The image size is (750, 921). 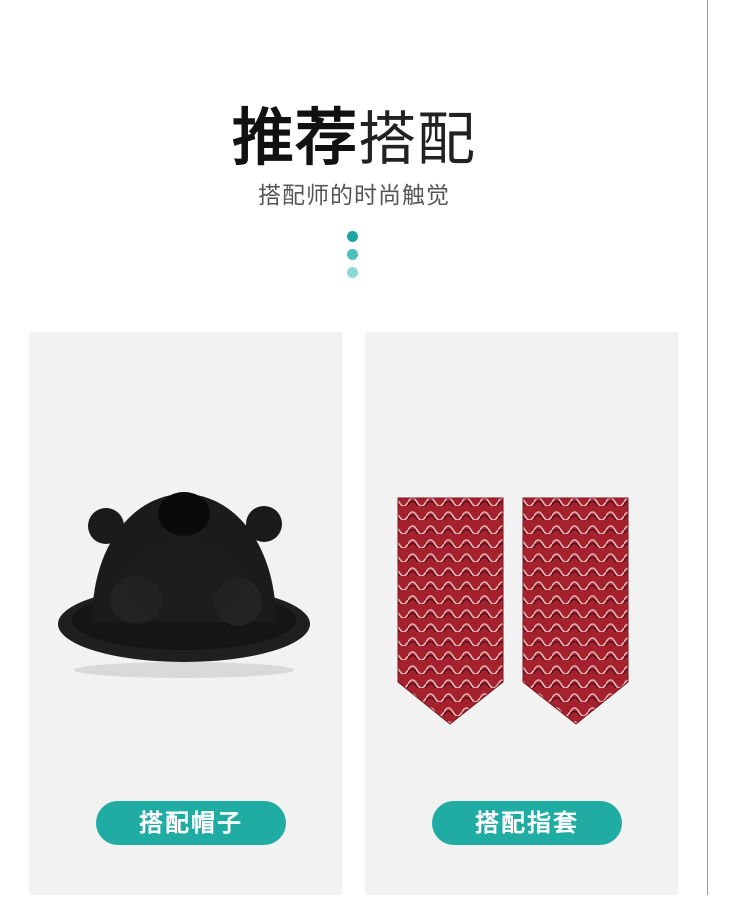 What do you see at coordinates (513, 611) in the screenshot?
I see `cuffs-icon` at bounding box center [513, 611].